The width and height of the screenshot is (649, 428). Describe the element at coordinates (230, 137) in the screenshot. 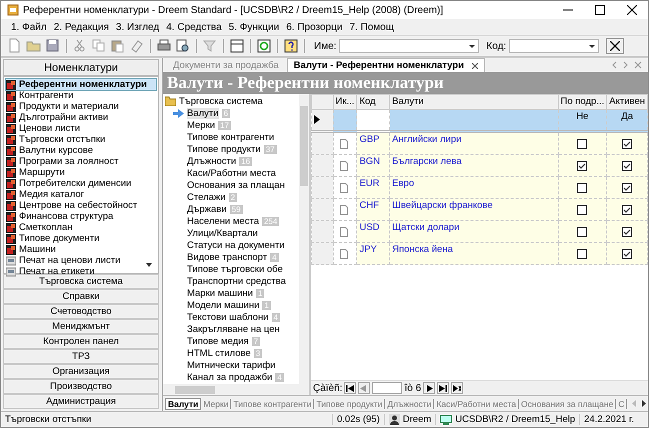

I see `tree-item: Типове контрагенти` at that location.